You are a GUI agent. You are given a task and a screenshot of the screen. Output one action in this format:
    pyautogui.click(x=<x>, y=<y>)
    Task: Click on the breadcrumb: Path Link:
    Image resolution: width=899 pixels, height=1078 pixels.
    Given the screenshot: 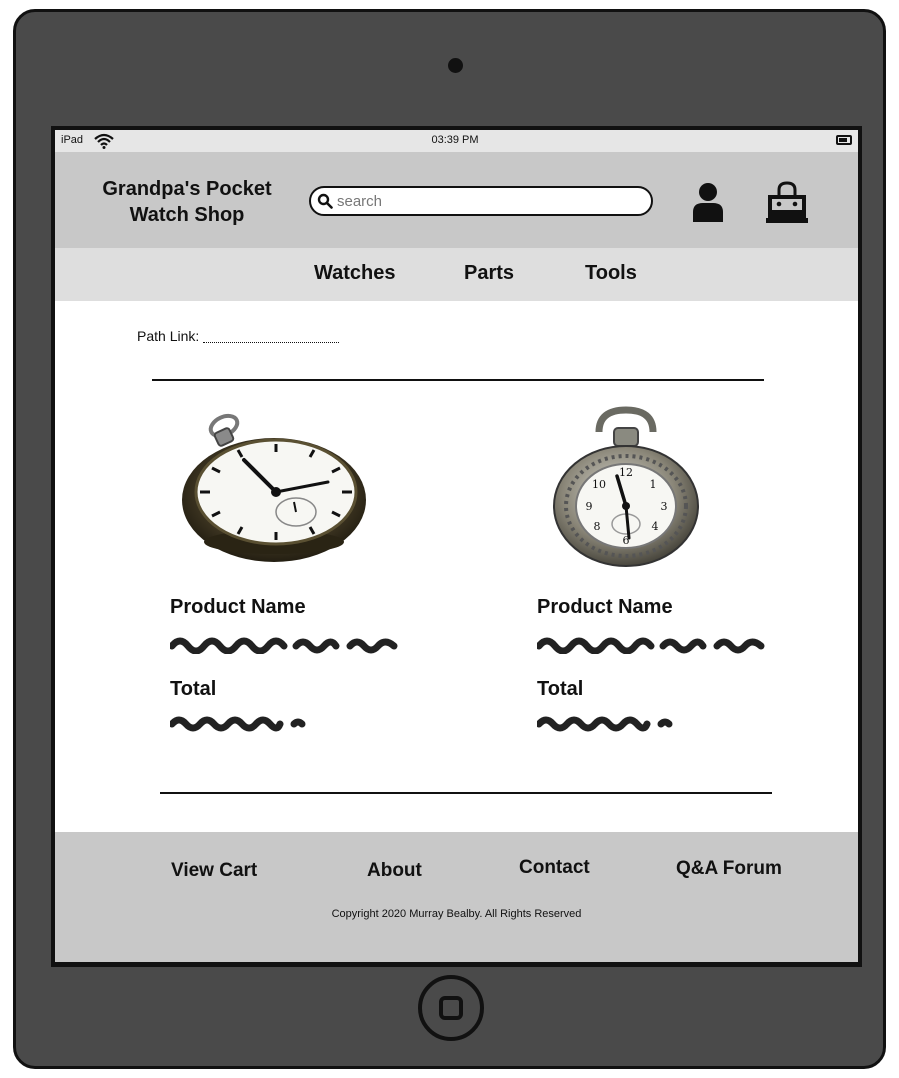 What is the action you would take?
    pyautogui.click(x=238, y=336)
    